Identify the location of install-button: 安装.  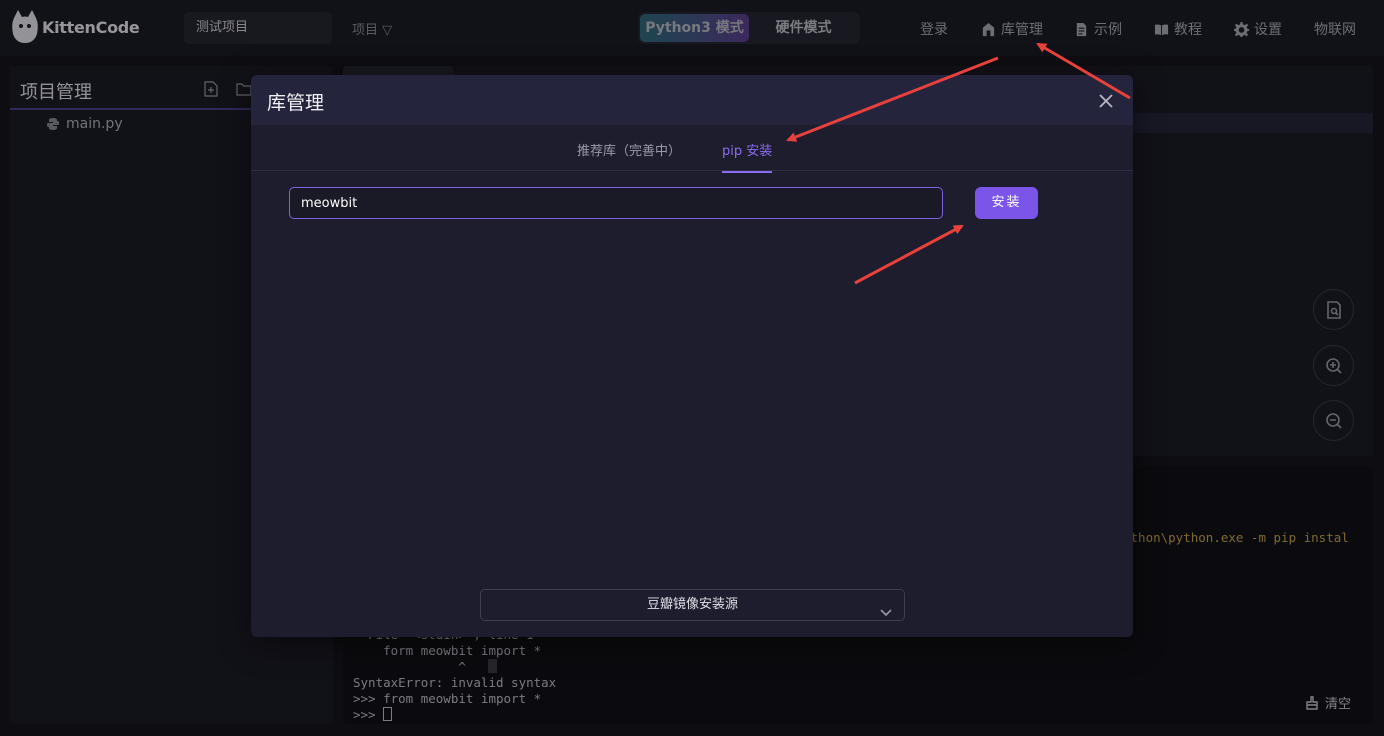
(1006, 203).